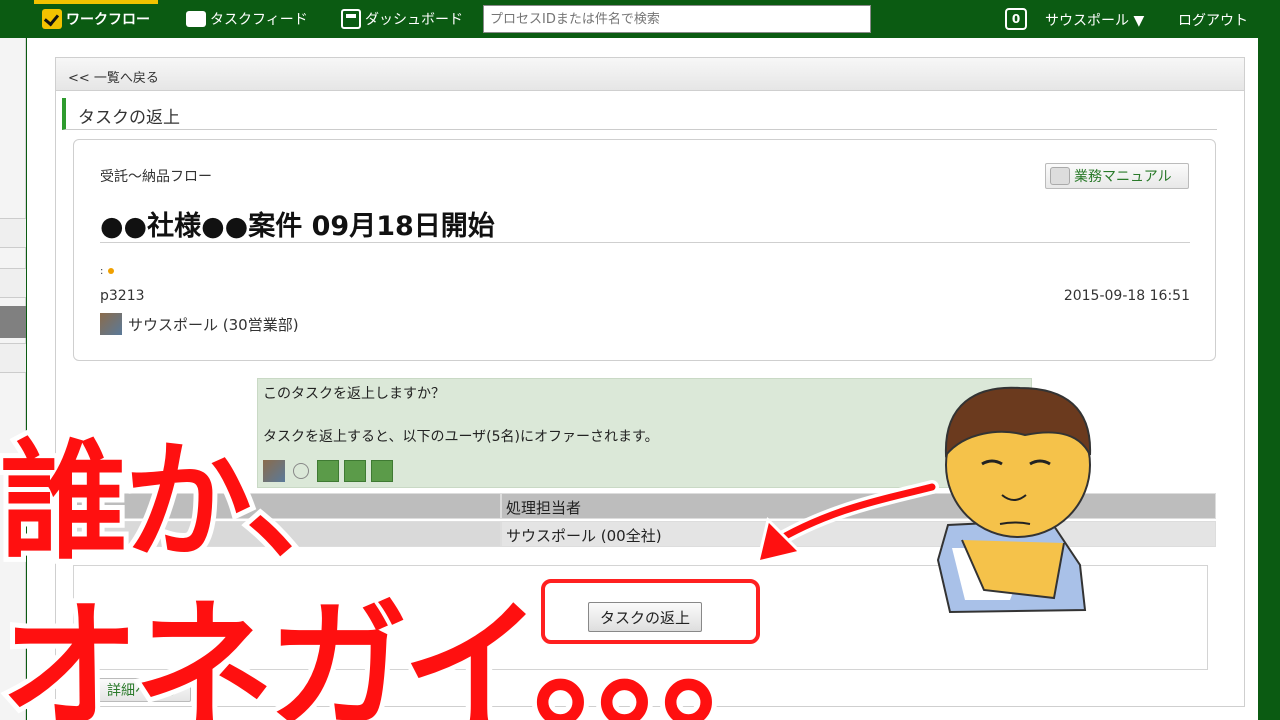  Describe the element at coordinates (108, 20) in the screenshot. I see `nav-workflow-label: ワークフロー` at that location.